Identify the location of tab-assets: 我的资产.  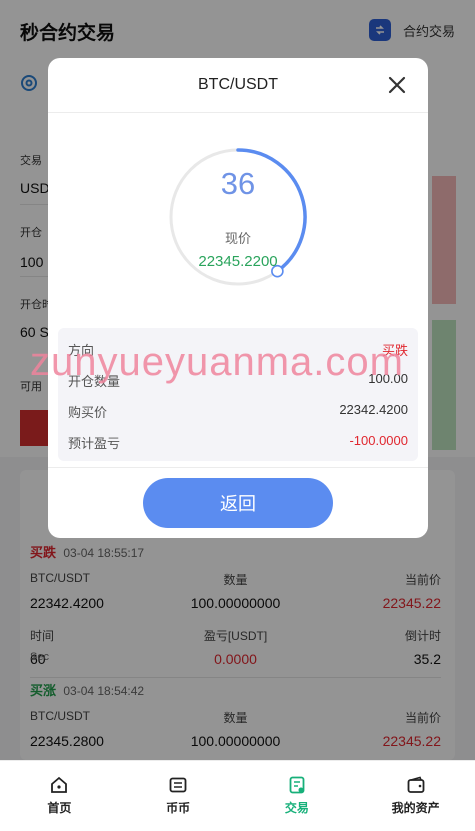
(415, 796).